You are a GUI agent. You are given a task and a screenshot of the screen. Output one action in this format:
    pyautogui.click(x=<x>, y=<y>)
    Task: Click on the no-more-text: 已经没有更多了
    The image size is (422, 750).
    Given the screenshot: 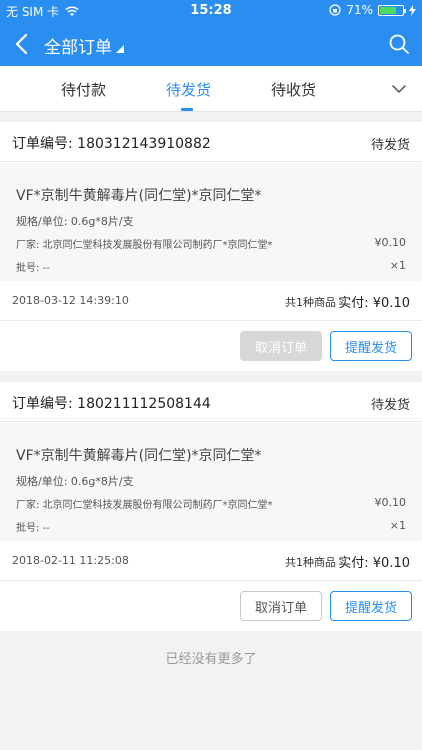 What is the action you would take?
    pyautogui.click(x=211, y=659)
    